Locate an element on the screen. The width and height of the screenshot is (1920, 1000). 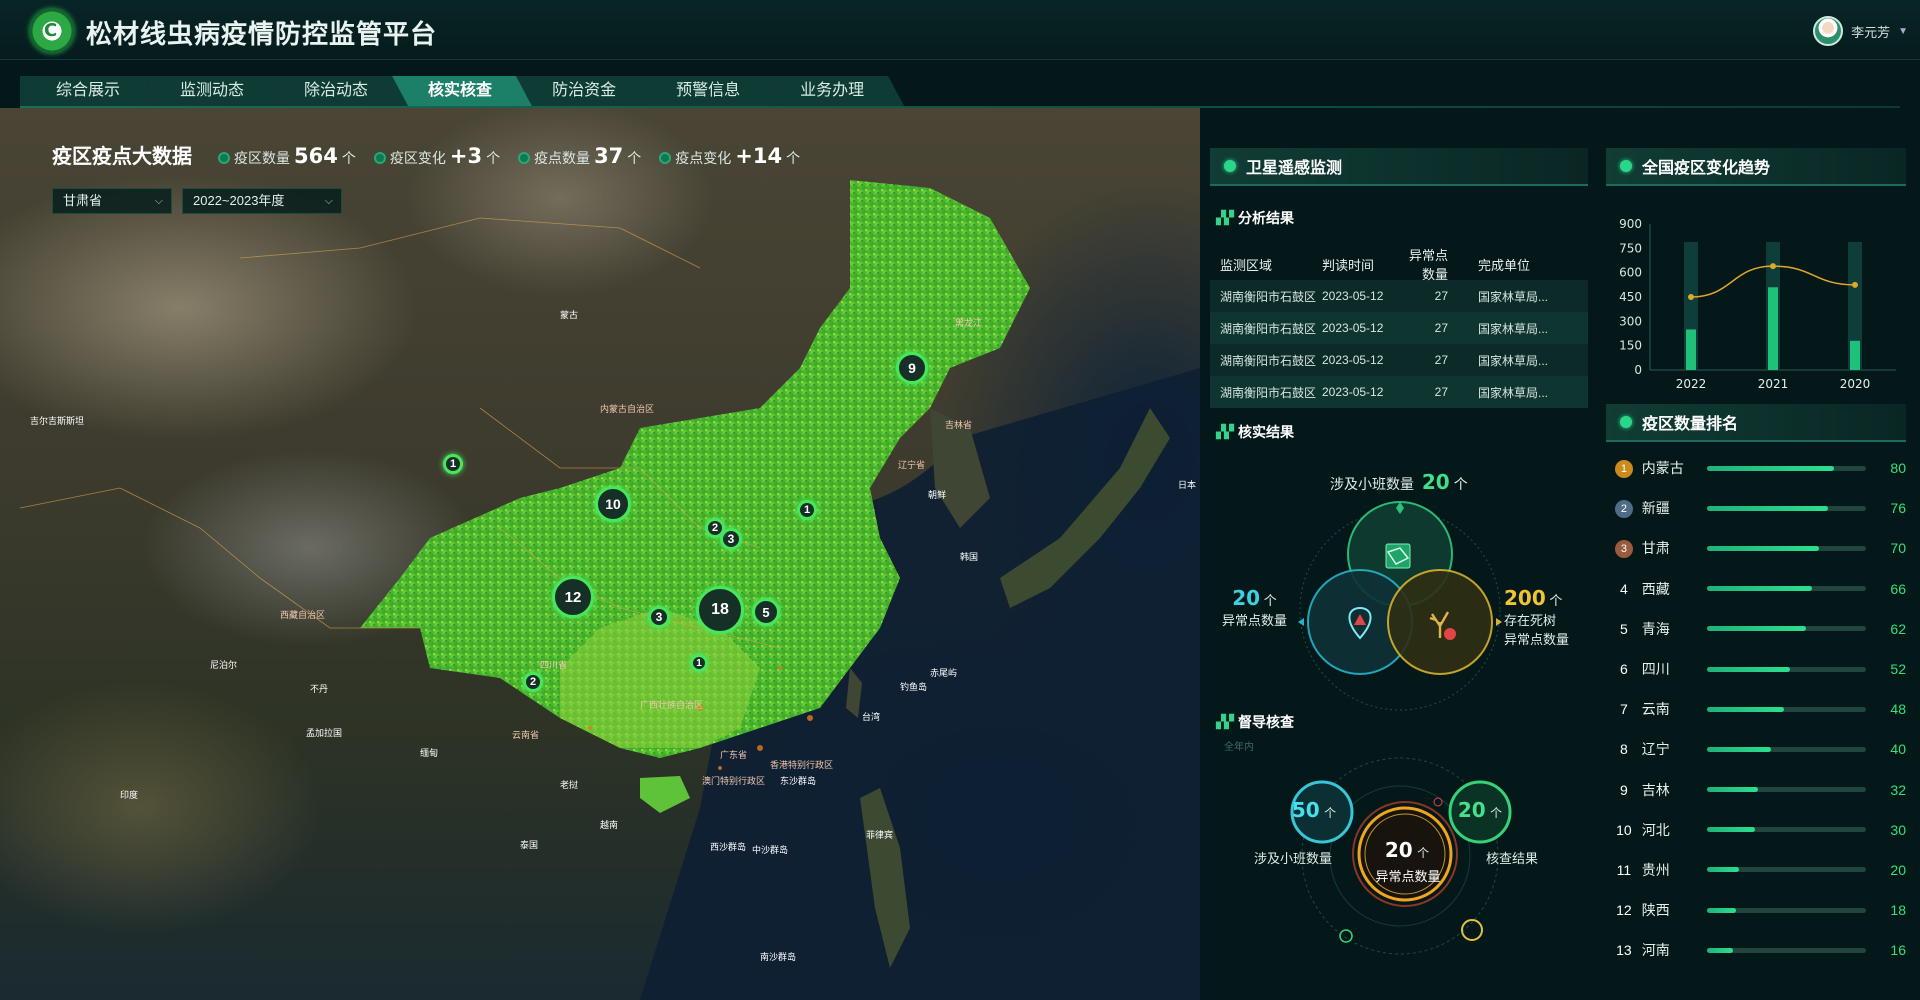
svg-text: 朝鲜 is located at coordinates (937, 495).